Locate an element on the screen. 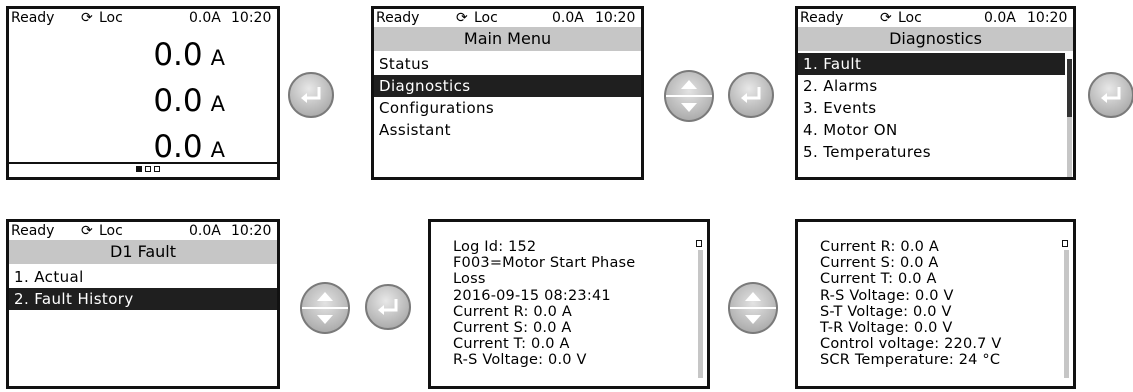 Image resolution: width=1133 pixels, height=392 pixels. menu-item-fault: 1. Fault is located at coordinates (931, 64).